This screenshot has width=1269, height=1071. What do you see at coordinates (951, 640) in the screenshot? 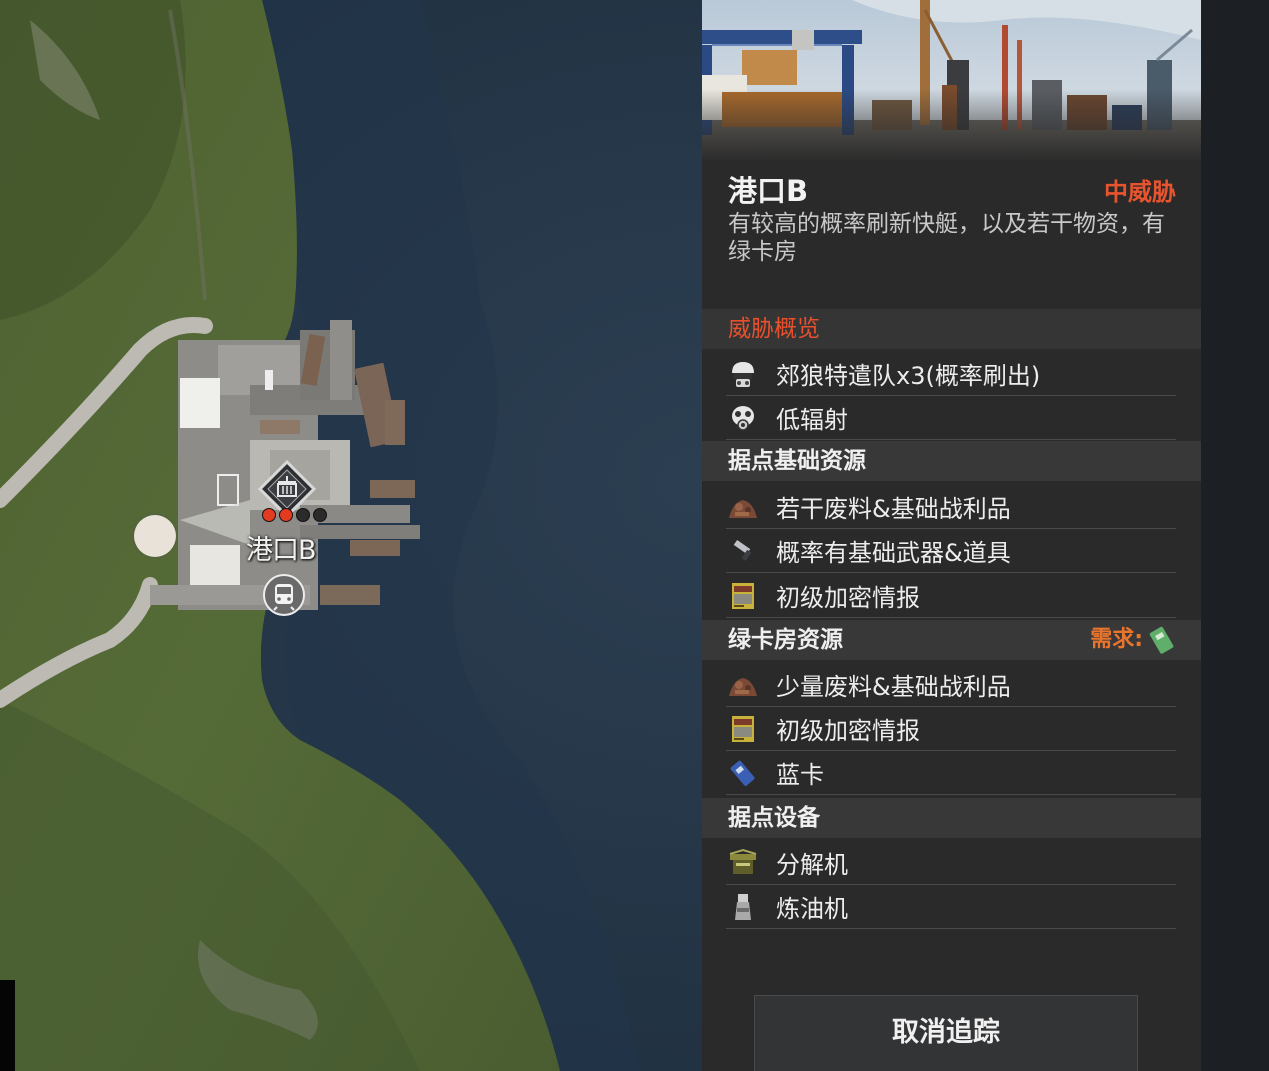
I see `section-greencard-resources: 绿卡房资源 需求:` at bounding box center [951, 640].